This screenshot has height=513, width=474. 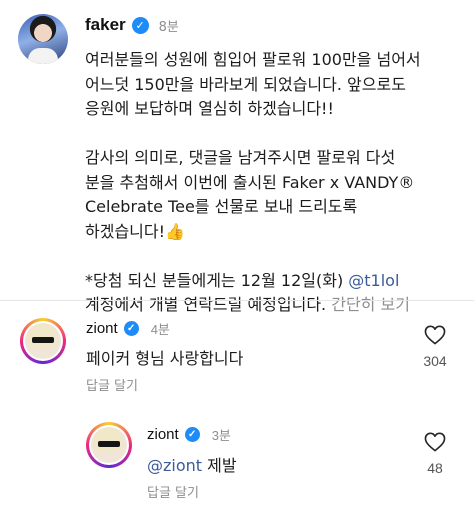 What do you see at coordinates (221, 435) in the screenshot?
I see `reply-timestamp: 3분` at bounding box center [221, 435].